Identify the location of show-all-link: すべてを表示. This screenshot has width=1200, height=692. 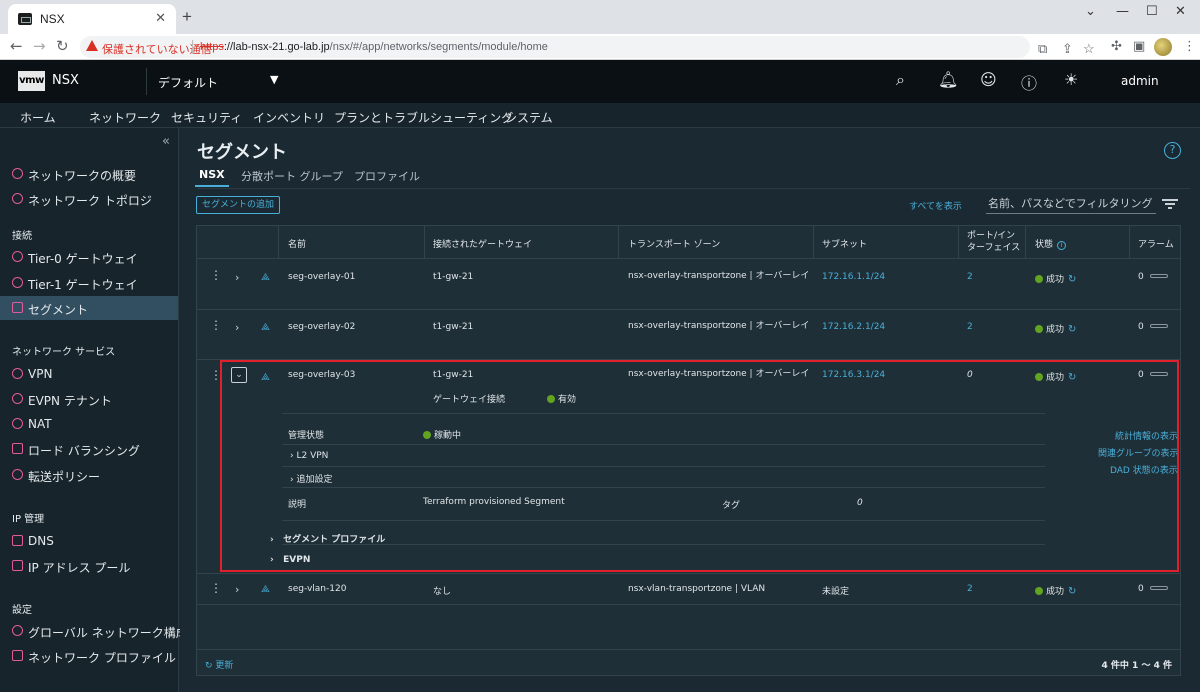
(935, 205).